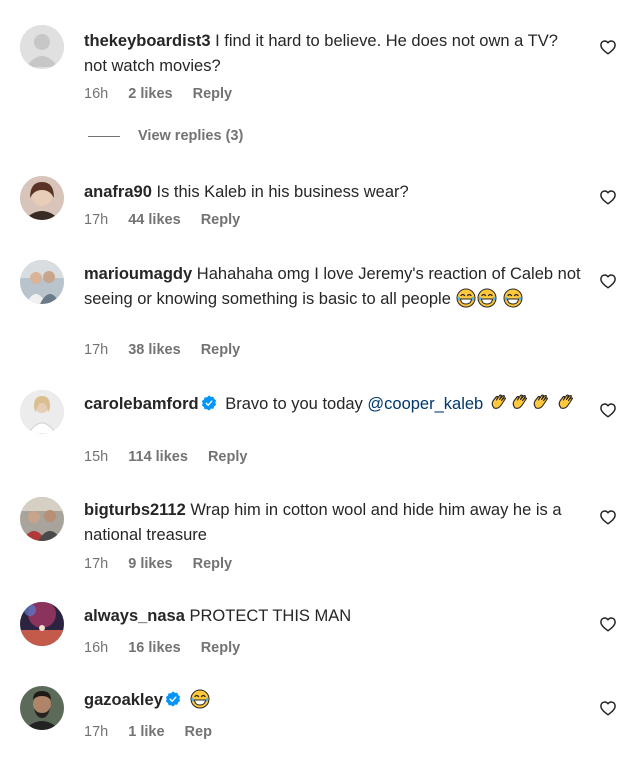  What do you see at coordinates (334, 700) in the screenshot?
I see `comment-text: gazoakley` at bounding box center [334, 700].